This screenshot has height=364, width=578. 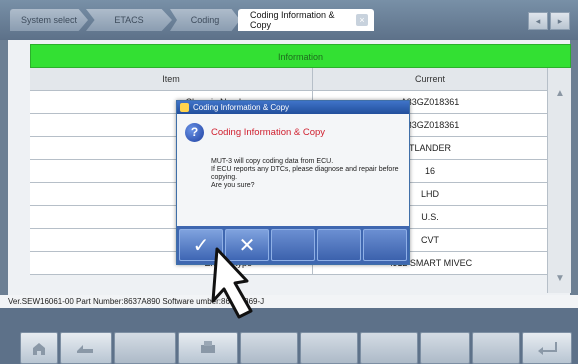 What do you see at coordinates (184, 107) in the screenshot?
I see `app-icon` at bounding box center [184, 107].